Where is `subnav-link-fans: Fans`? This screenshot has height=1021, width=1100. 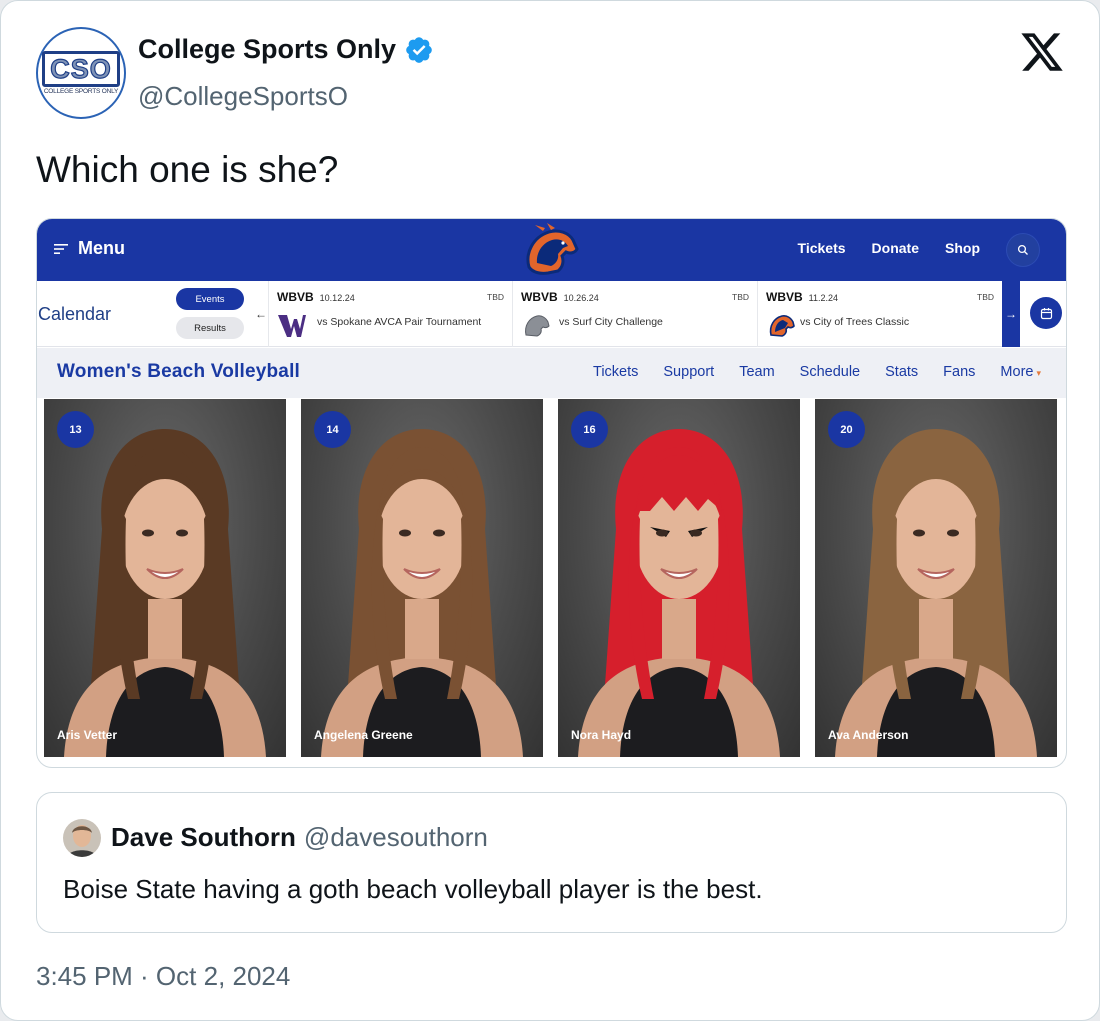
subnav-link-fans: Fans is located at coordinates (959, 372).